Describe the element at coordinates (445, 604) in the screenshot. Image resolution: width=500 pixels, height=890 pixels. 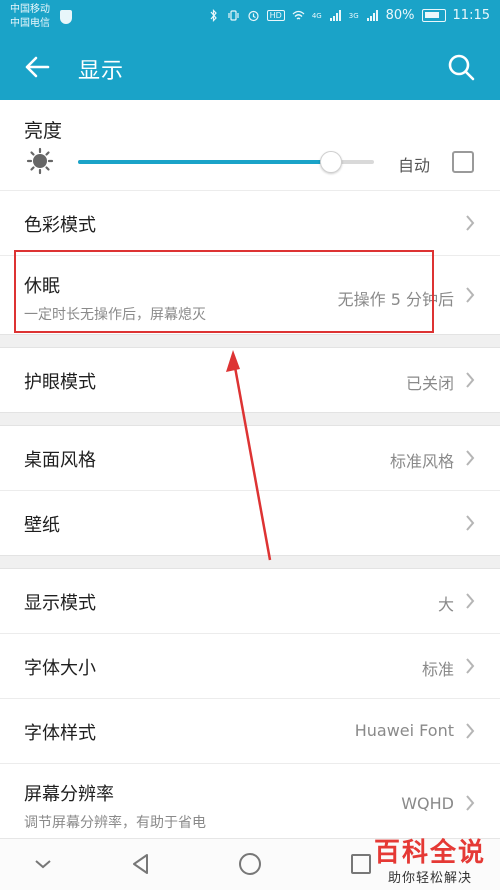
I see `row-value: 大` at that location.